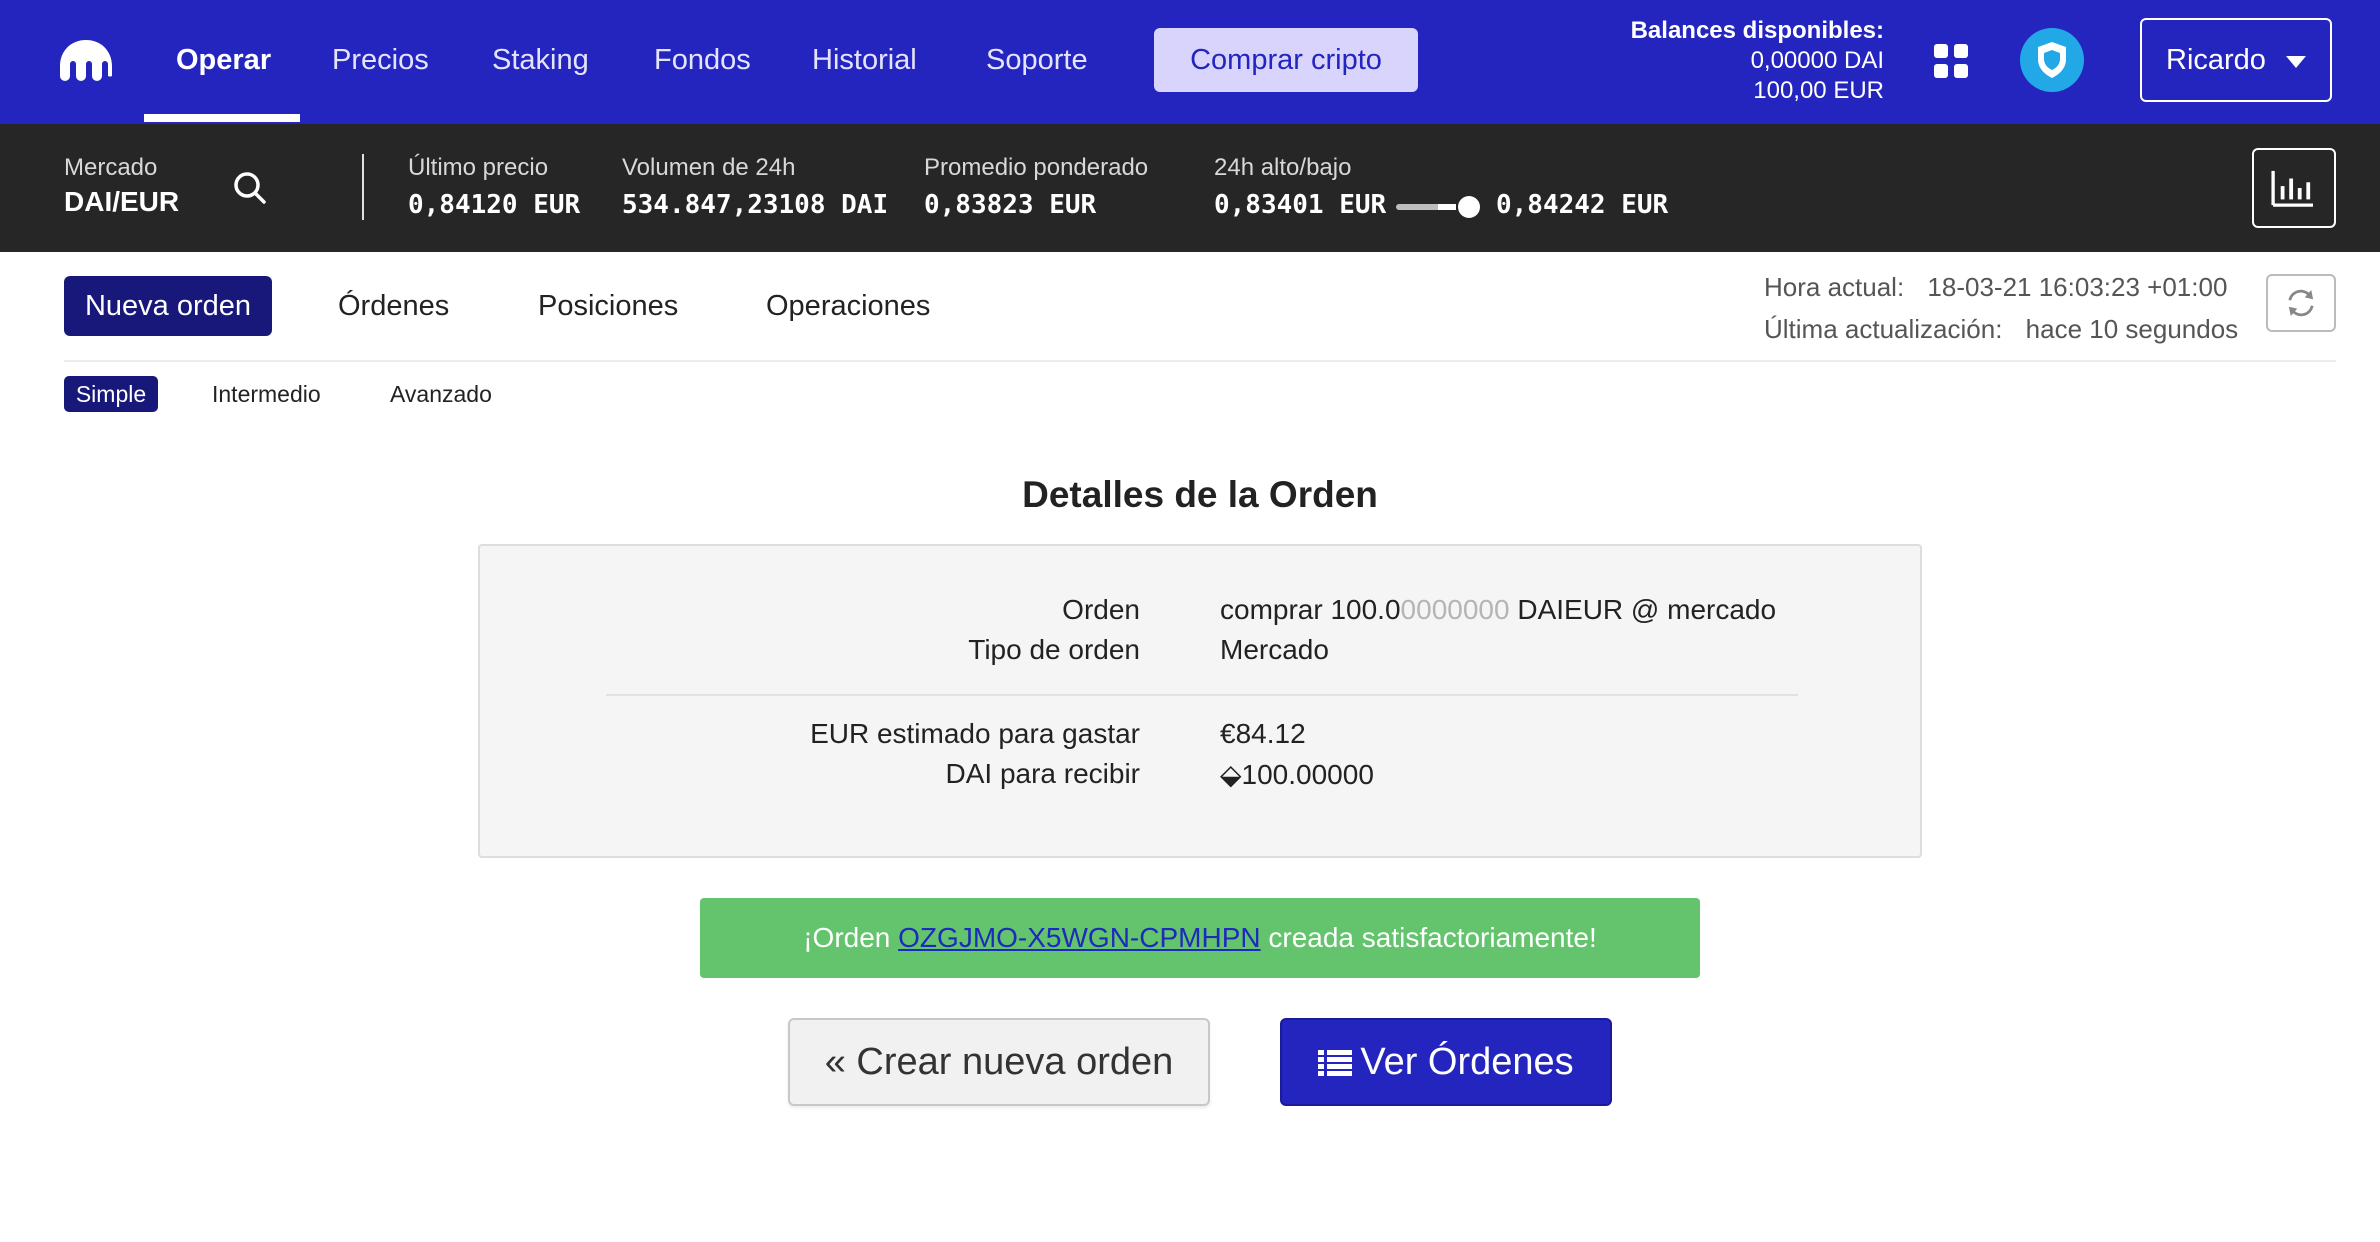 The height and width of the screenshot is (1242, 2380). I want to click on weighted-average-label: Promedio ponderado, so click(1036, 167).